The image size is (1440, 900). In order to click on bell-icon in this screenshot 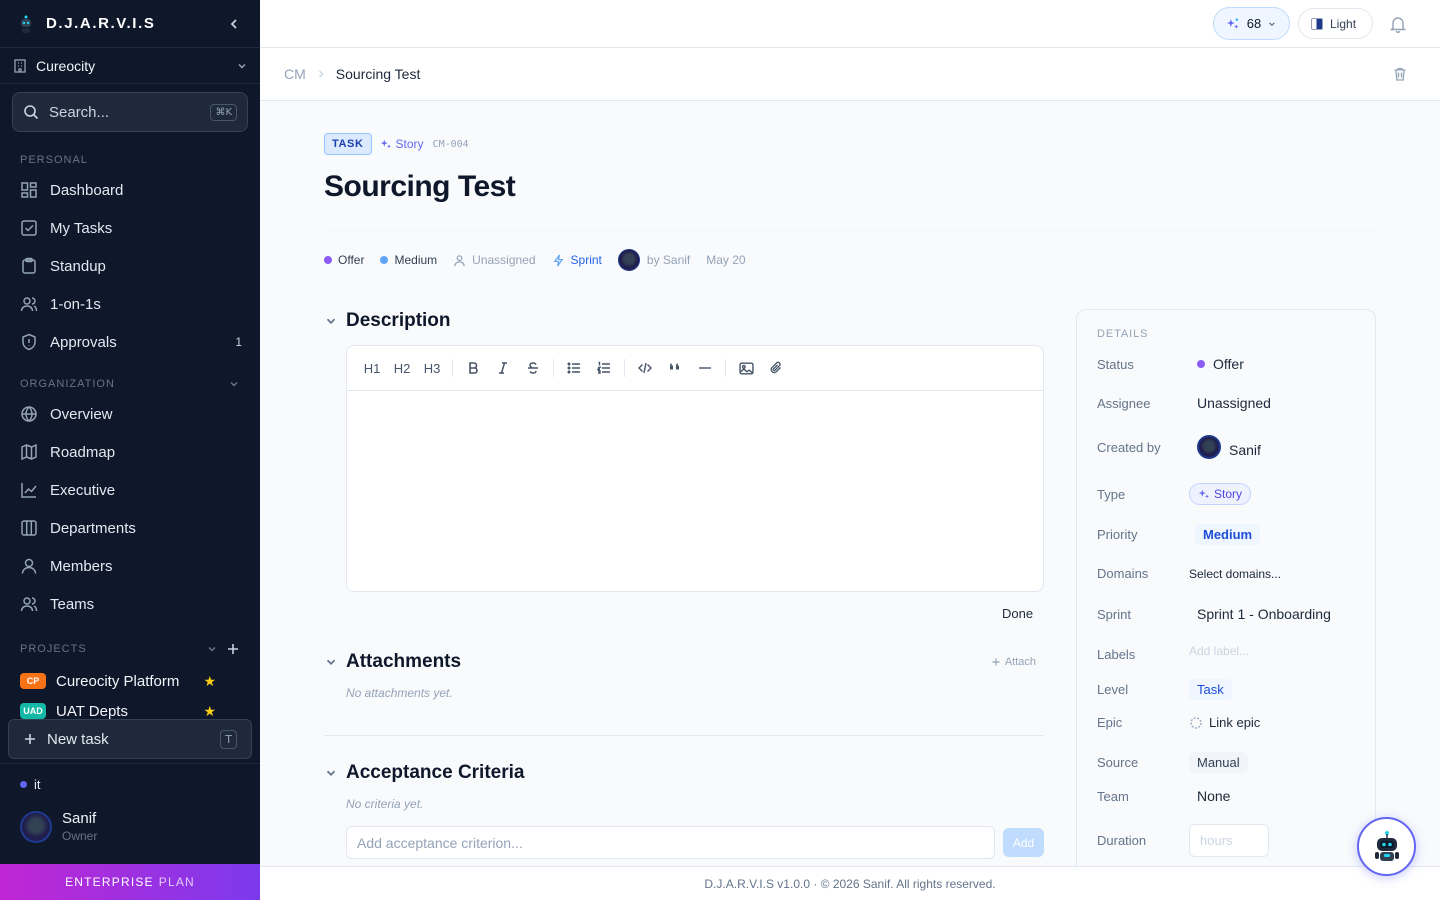, I will do `click(1398, 24)`.